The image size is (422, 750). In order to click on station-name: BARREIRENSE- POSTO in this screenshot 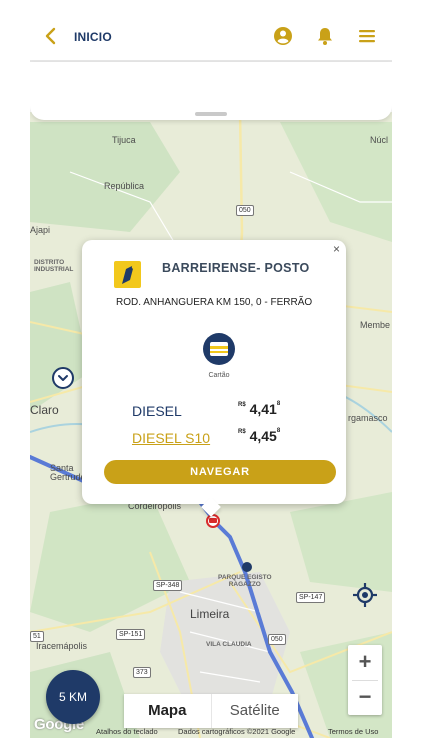, I will do `click(236, 268)`.